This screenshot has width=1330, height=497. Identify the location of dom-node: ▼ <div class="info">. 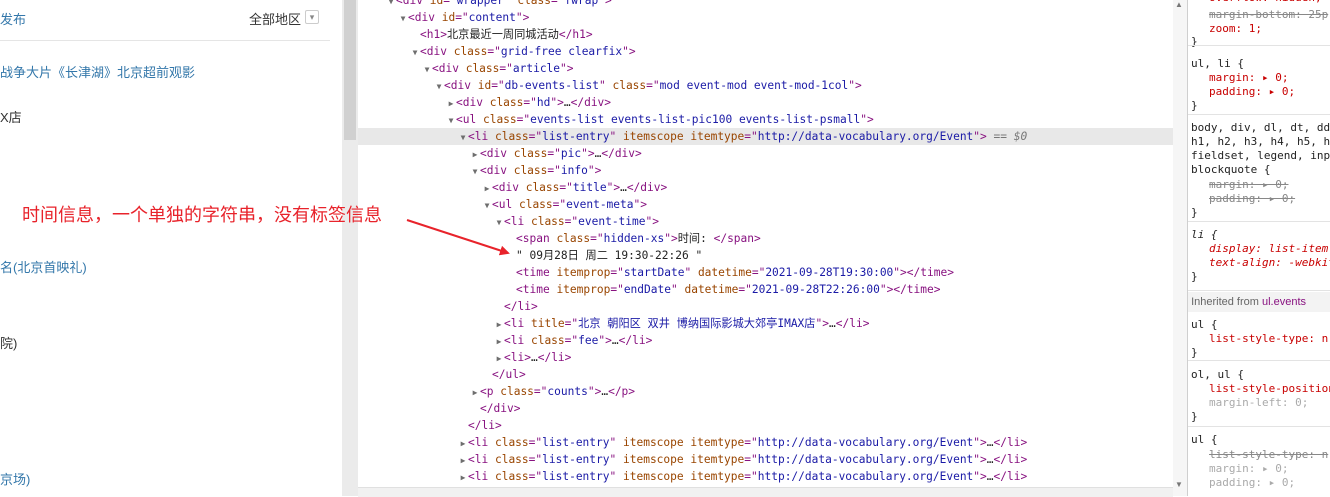
(765, 170).